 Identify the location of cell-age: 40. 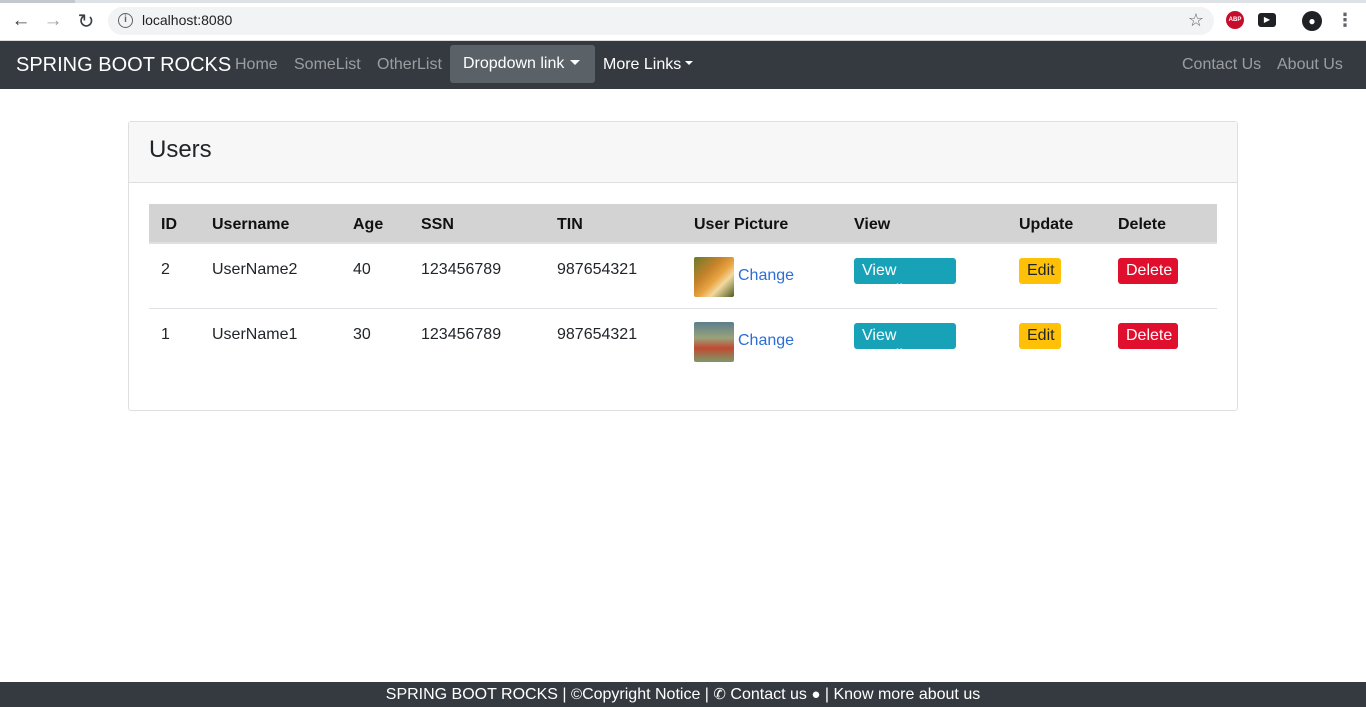
(362, 269).